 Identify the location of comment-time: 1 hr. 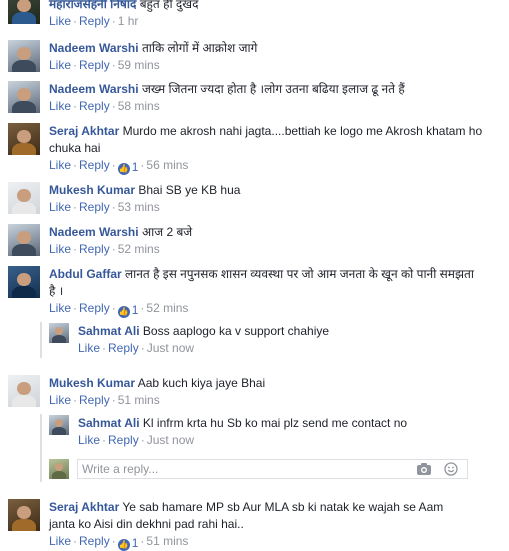
(128, 21).